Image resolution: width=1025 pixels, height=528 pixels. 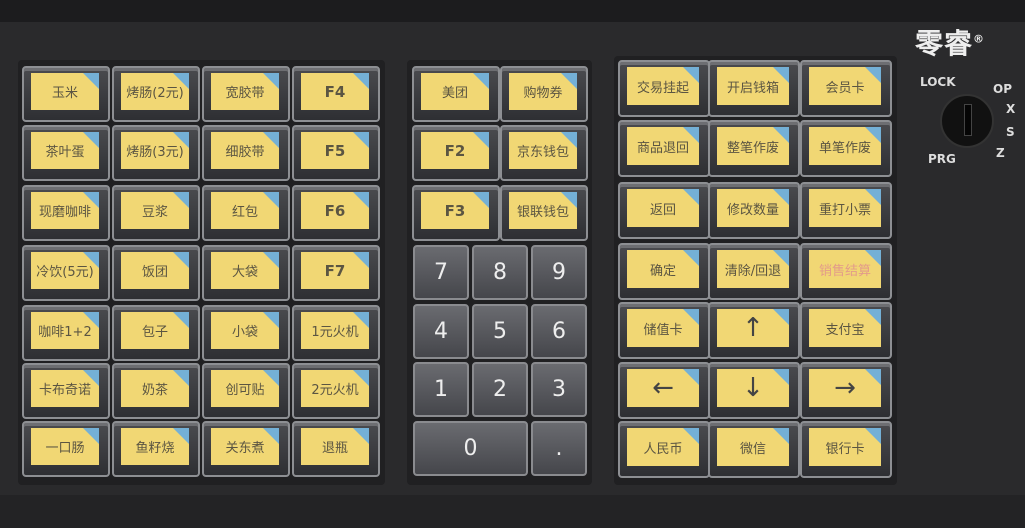 I want to click on key-label: 关东煮, so click(x=245, y=446).